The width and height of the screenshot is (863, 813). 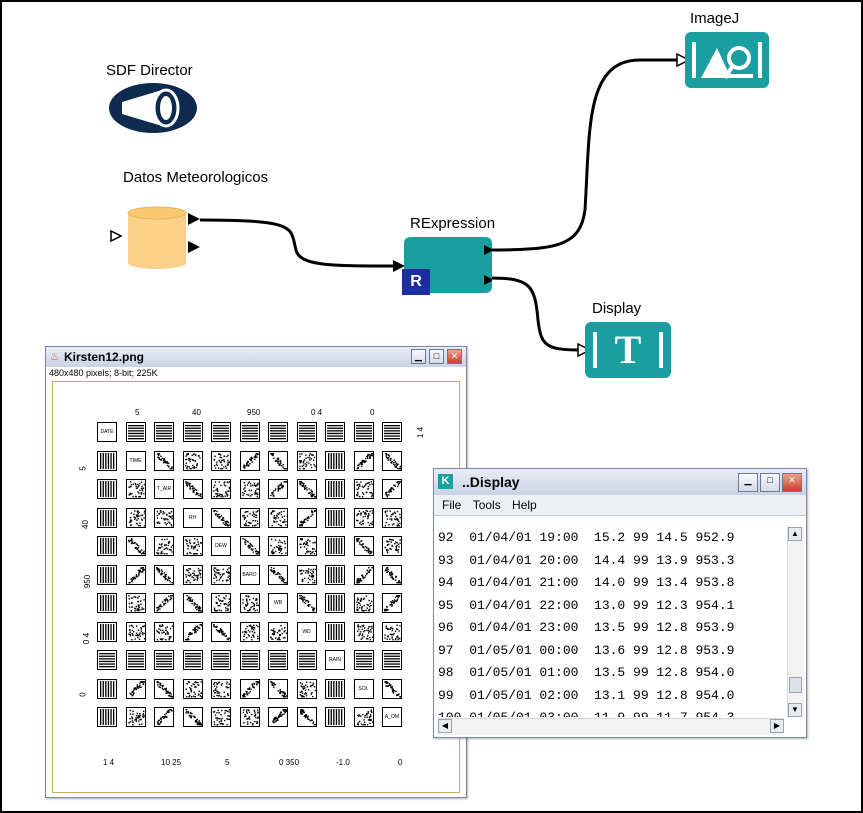 I want to click on scroll-left-icon: ◀, so click(x=445, y=726).